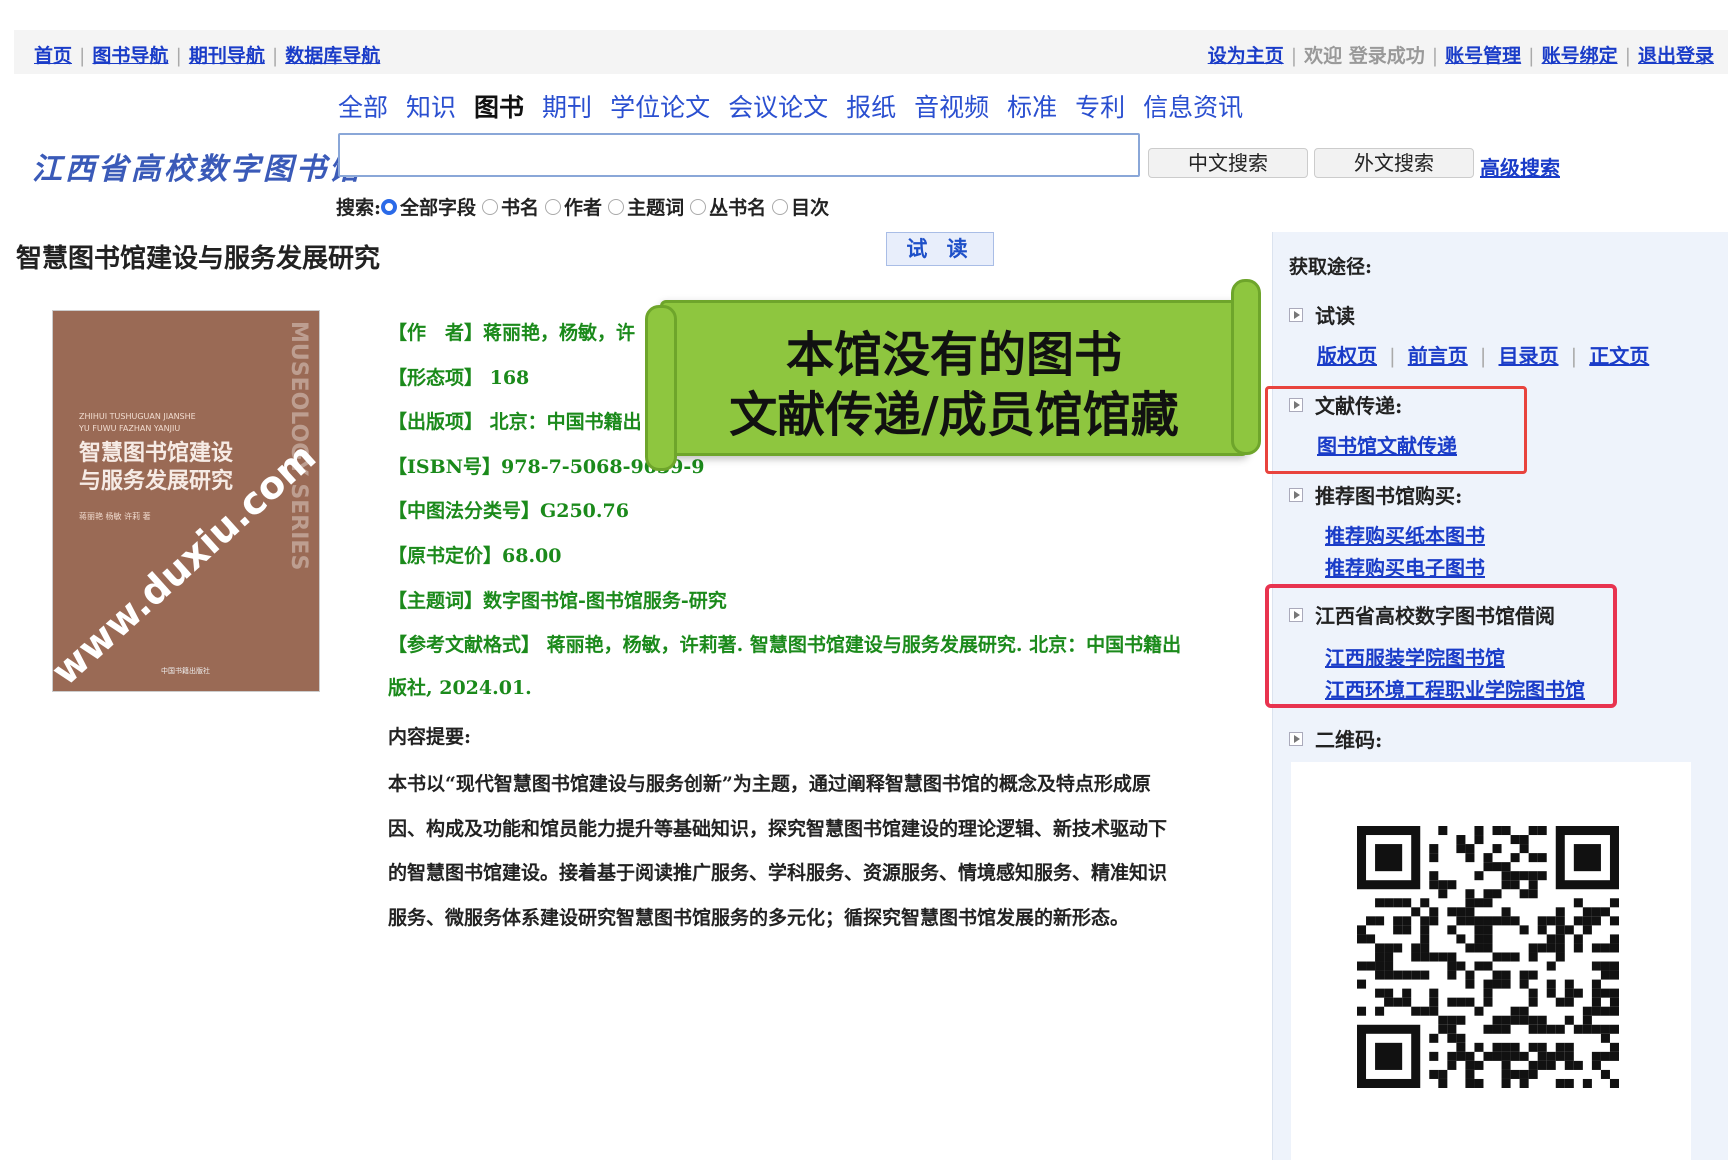 The height and width of the screenshot is (1160, 1728). I want to click on account-manage-link: 账号管理, so click(1483, 56).